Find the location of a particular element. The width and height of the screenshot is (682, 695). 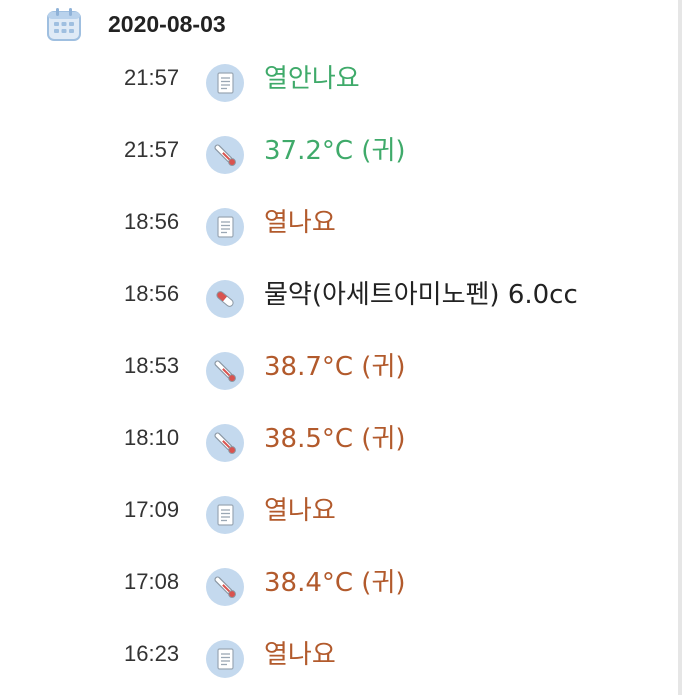

entry-text: 열안나요 is located at coordinates (312, 79).